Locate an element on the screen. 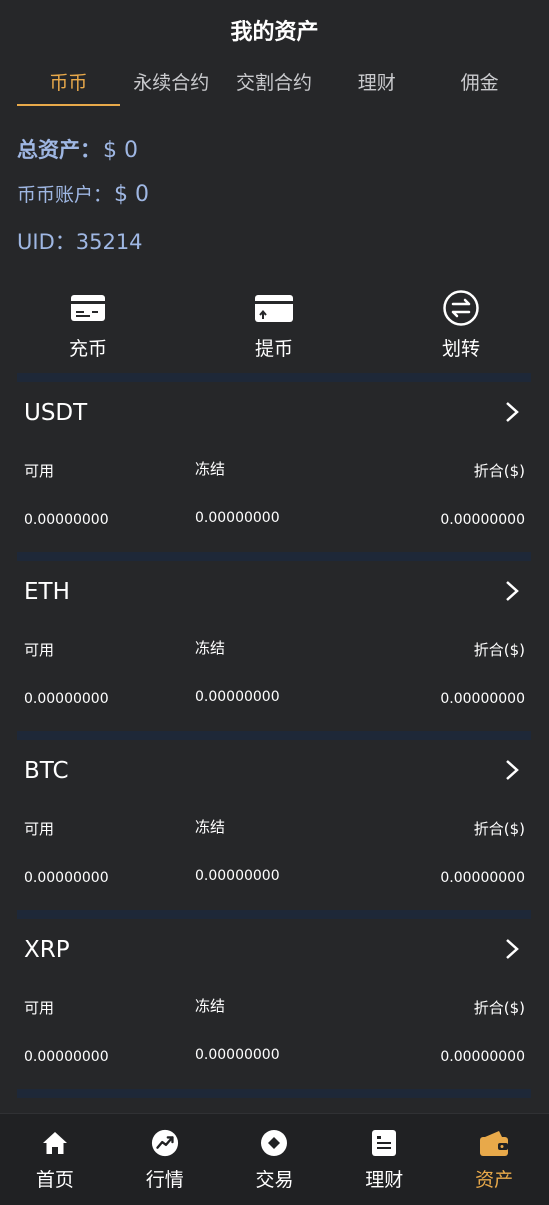  user-id: UID： 35214 is located at coordinates (83, 241).